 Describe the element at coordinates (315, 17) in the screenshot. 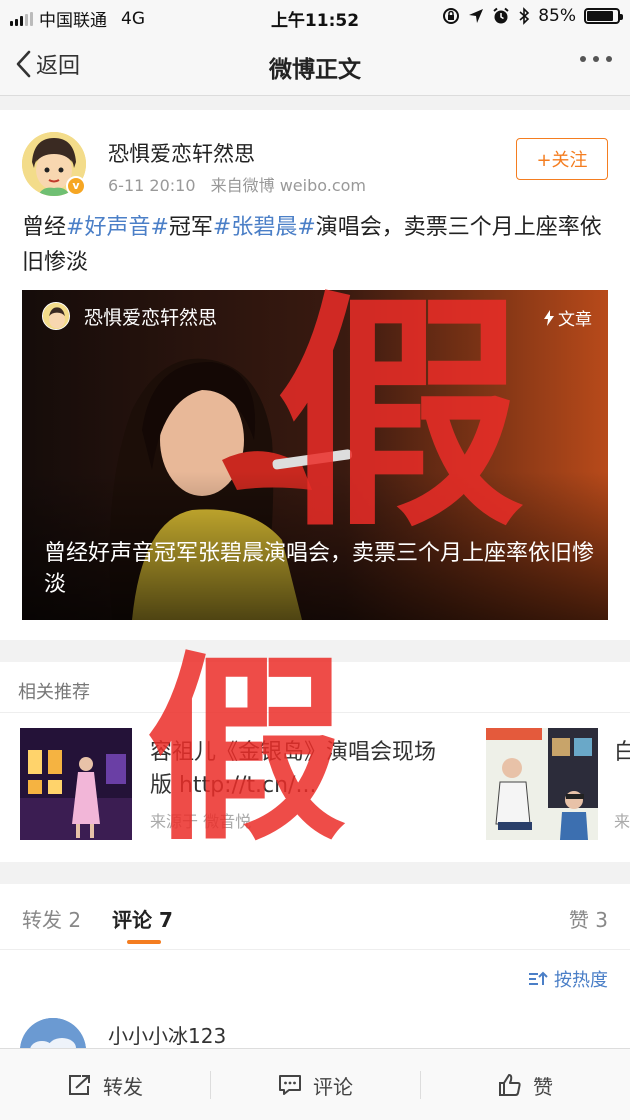

I see `status-bar: 中国联通 4G 上午11:52 85%` at that location.